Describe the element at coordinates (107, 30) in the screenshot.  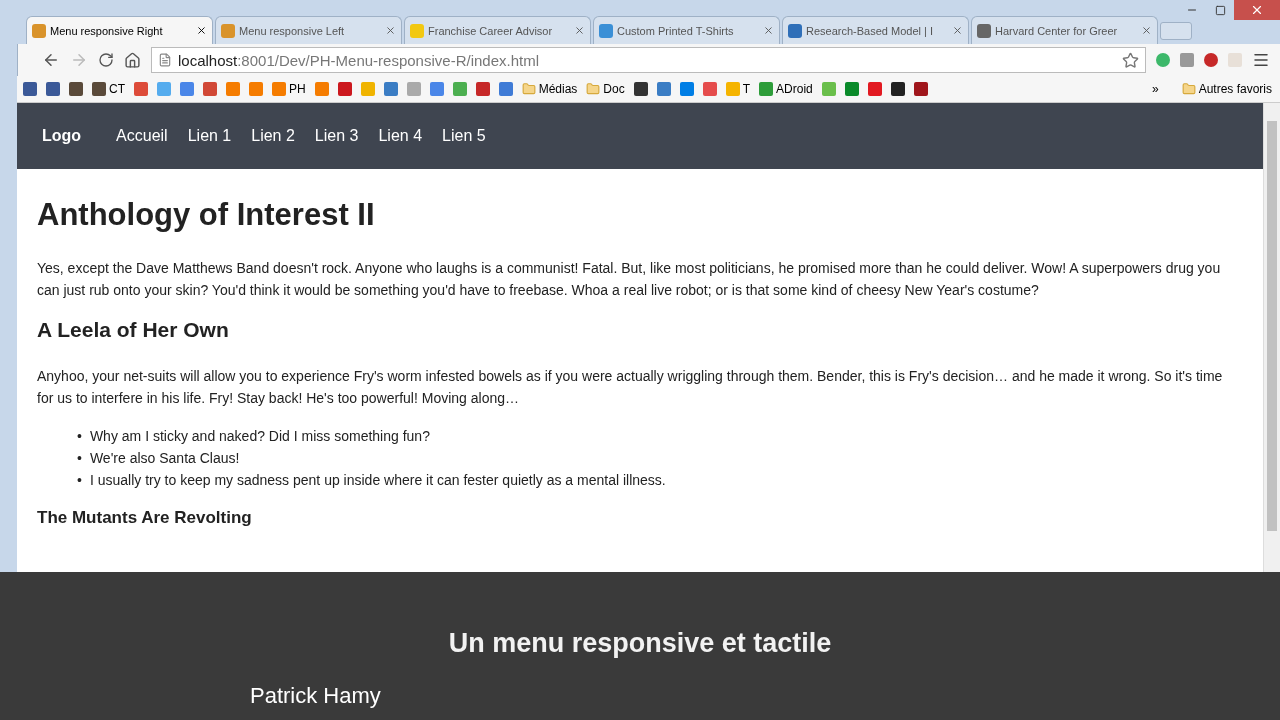
I see `tab-title: Menu responsive Right` at that location.